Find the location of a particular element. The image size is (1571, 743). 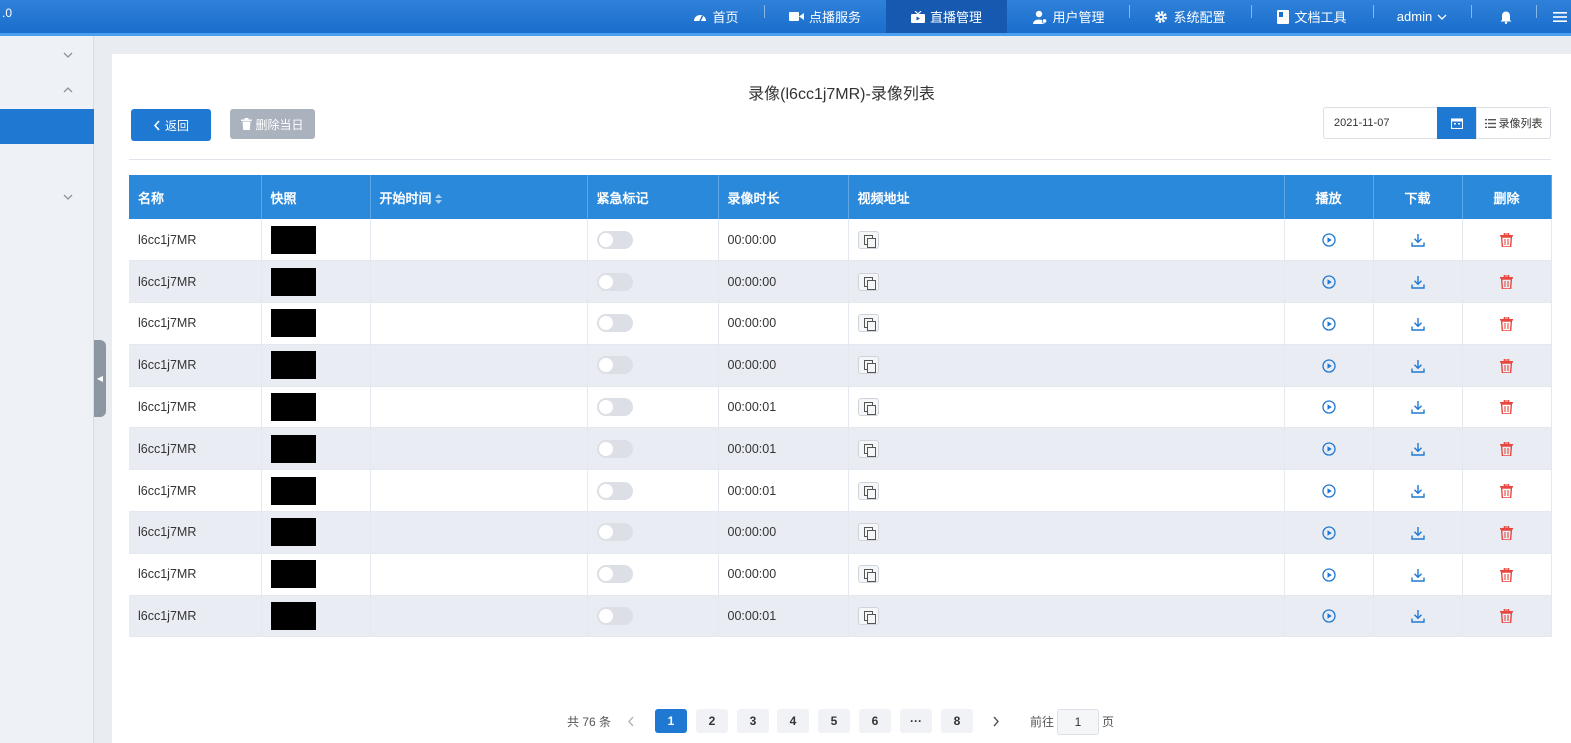

recording-list-button: 录像列表 is located at coordinates (1513, 123).